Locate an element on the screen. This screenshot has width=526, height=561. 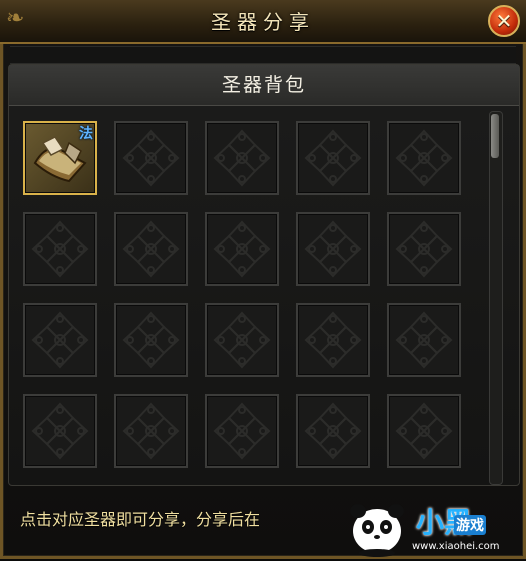
watermark-logo: 小黑 游戏 www.xiaohei.com is located at coordinates (432, 527).